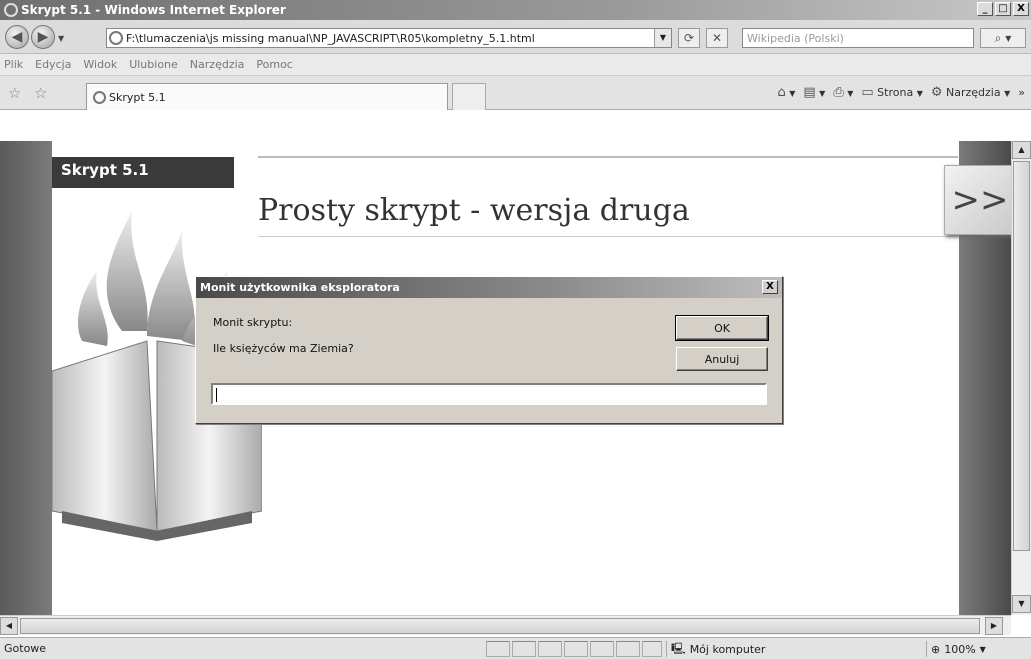 The width and height of the screenshot is (1031, 659). Describe the element at coordinates (300, 287) in the screenshot. I see `dialog-title: Monit użytkownika eksploratora` at that location.